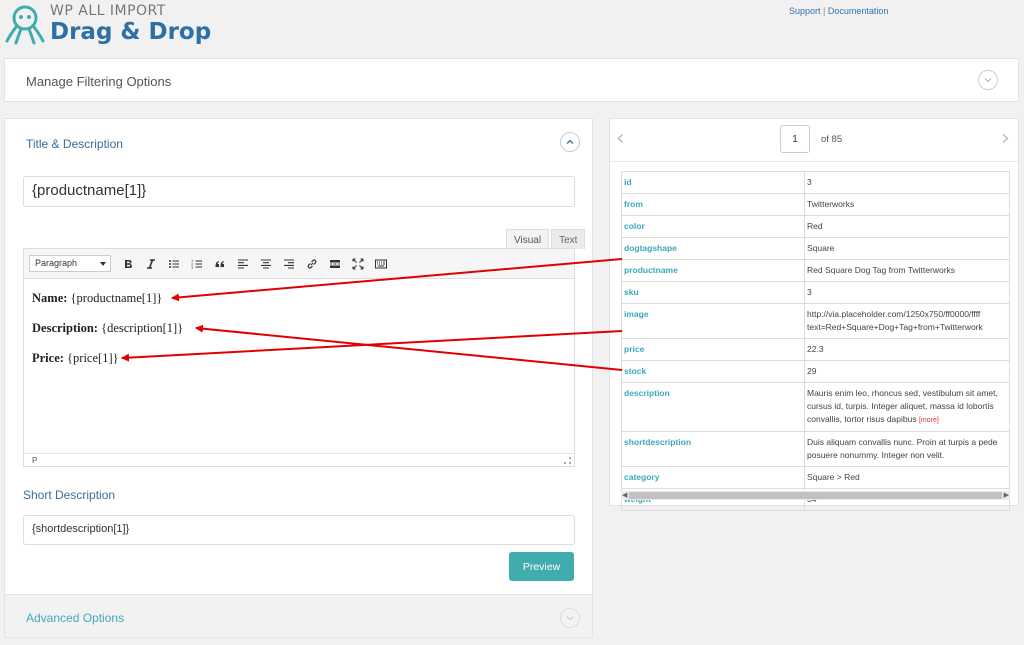  I want to click on bulleted-list-button, so click(174, 264).